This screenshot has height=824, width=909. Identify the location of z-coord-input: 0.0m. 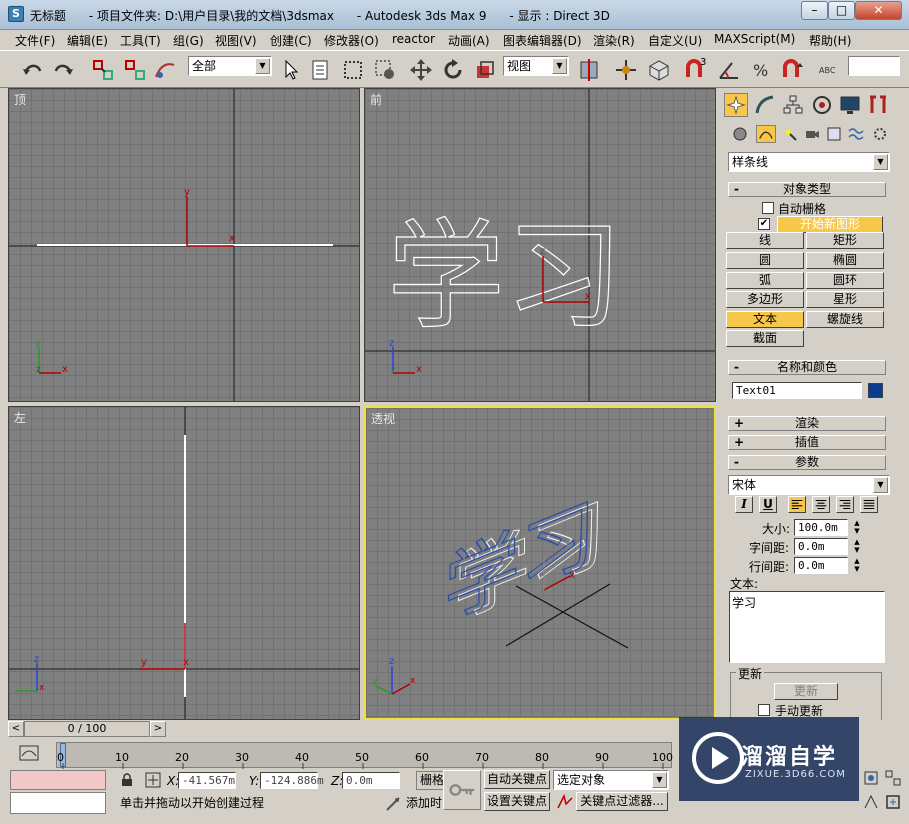
(371, 780).